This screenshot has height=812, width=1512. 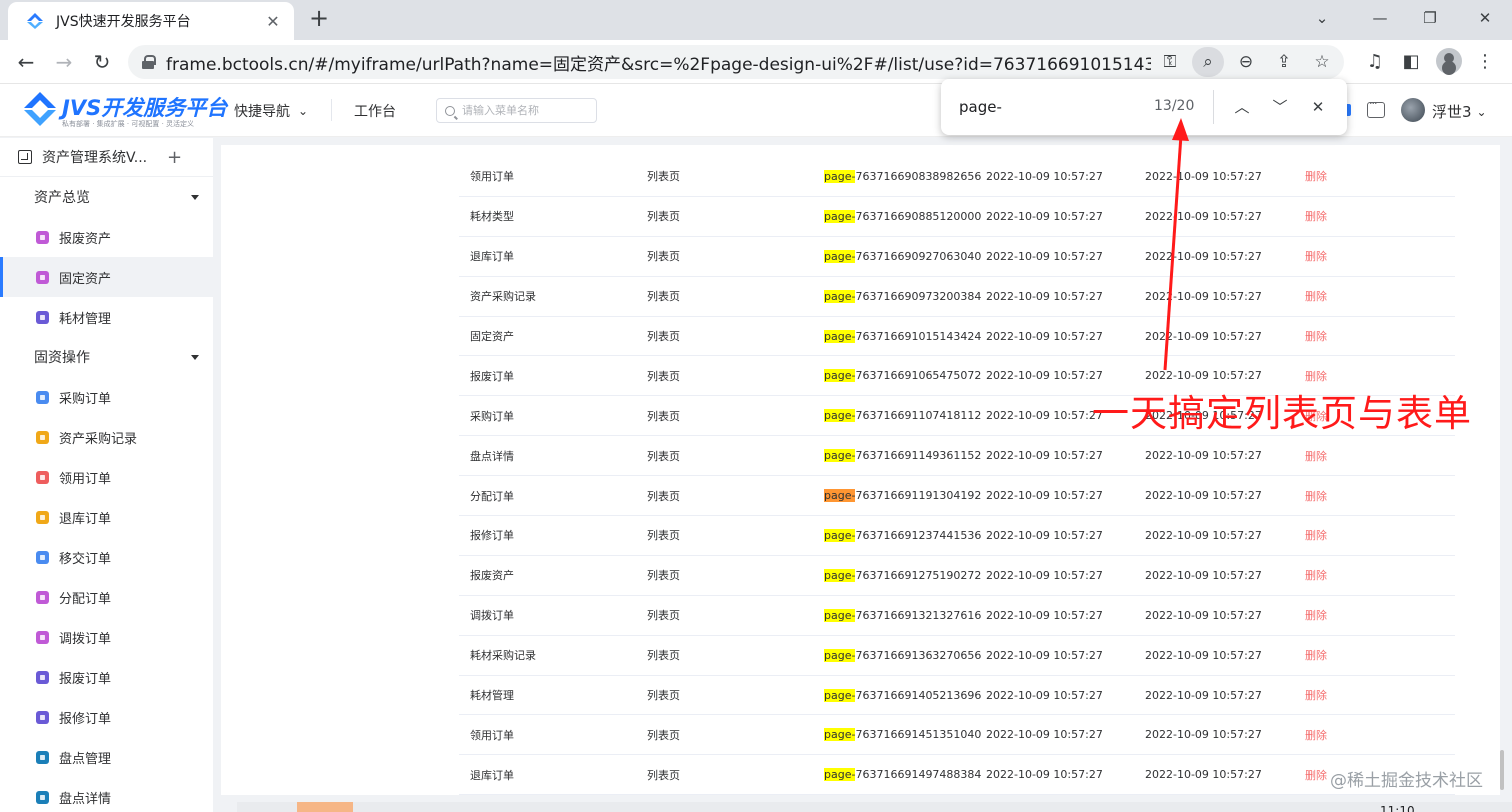 I want to click on menu-search-box, so click(x=516, y=110).